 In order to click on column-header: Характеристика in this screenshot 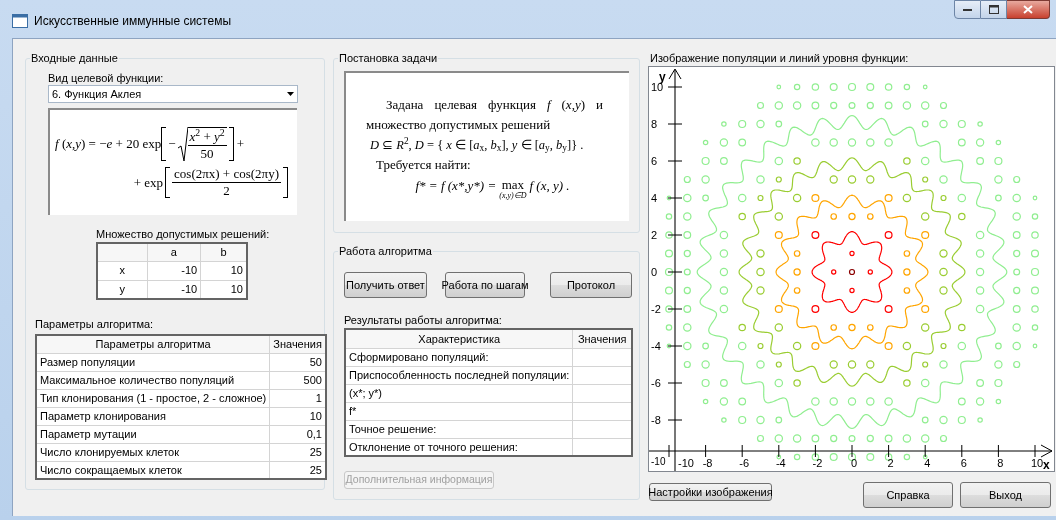, I will do `click(459, 338)`.